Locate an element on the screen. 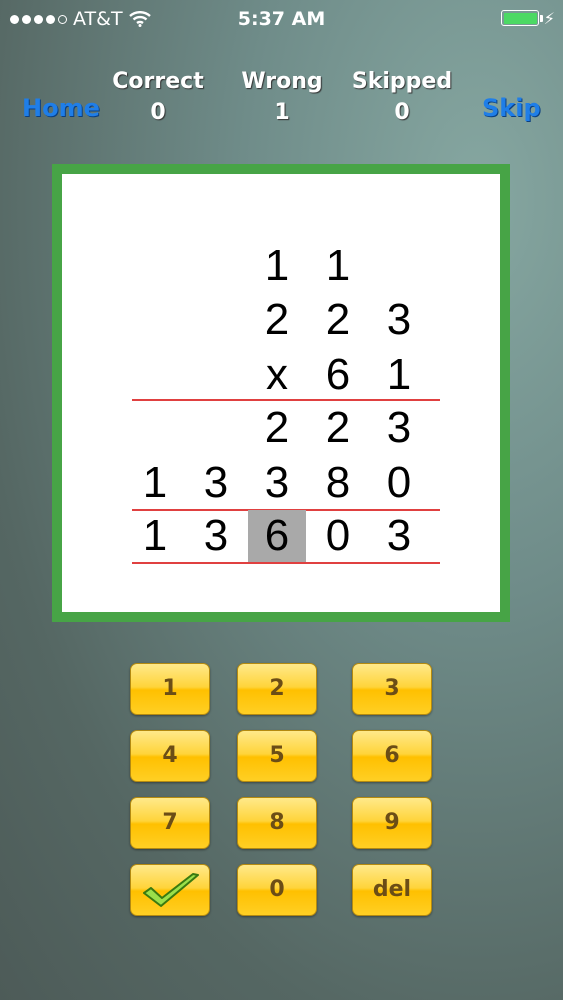 This screenshot has height=1000, width=563. submit-button is located at coordinates (170, 890).